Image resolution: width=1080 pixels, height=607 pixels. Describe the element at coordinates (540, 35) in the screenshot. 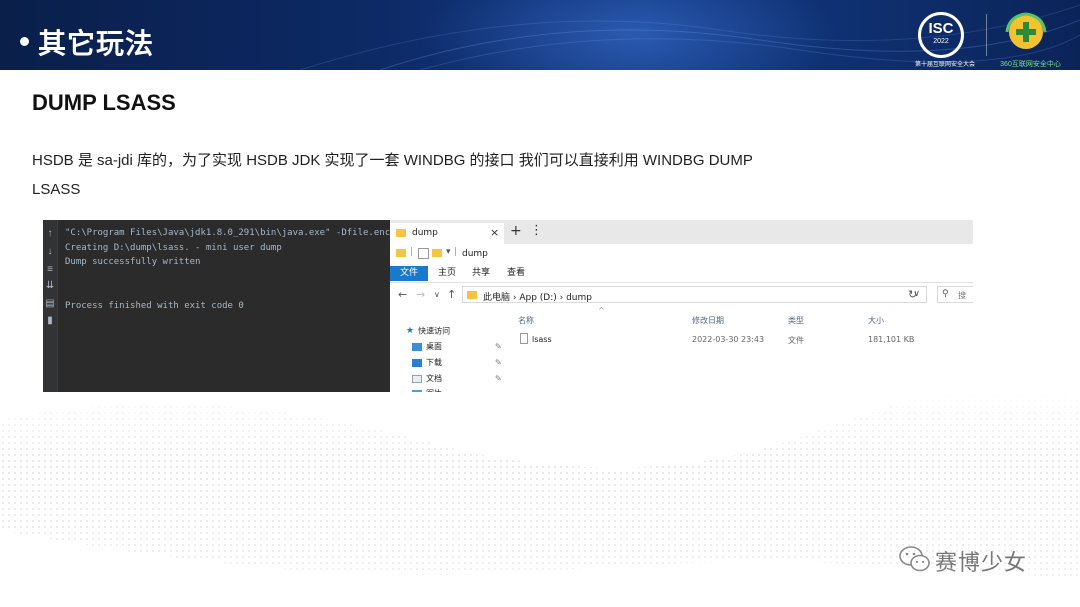

I see `header-banner: 其它玩法 ISC 2022 第十届互联网安全大会 360互联网安全中心` at that location.